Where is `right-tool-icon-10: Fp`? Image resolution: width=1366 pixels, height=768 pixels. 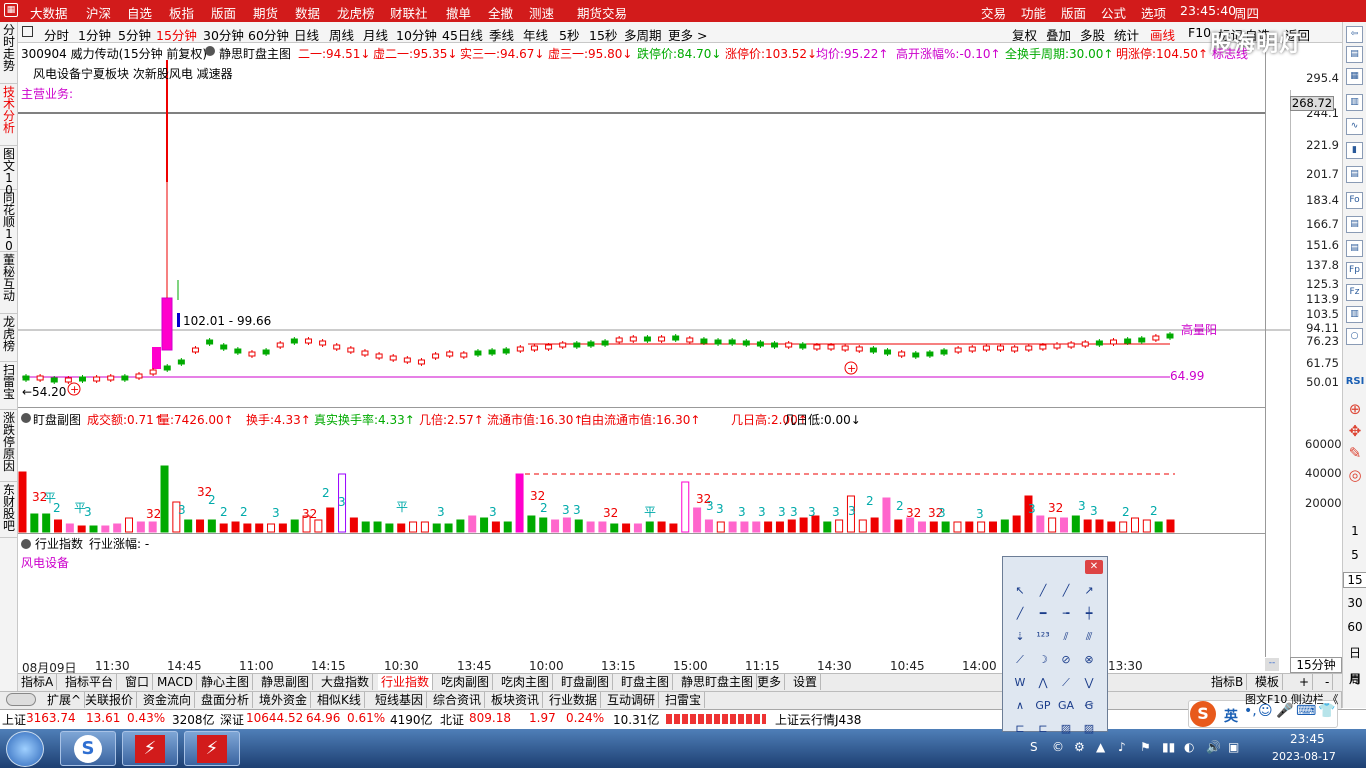 right-tool-icon-10: Fp is located at coordinates (1354, 270).